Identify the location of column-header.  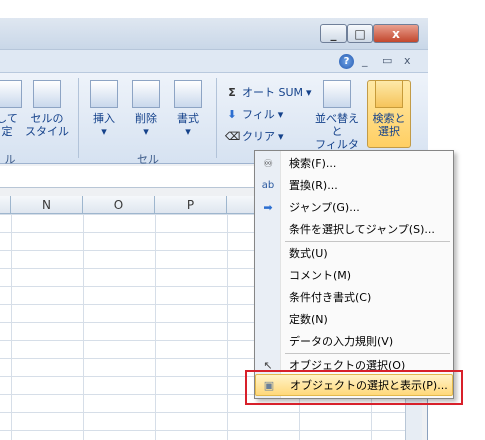
(5, 205).